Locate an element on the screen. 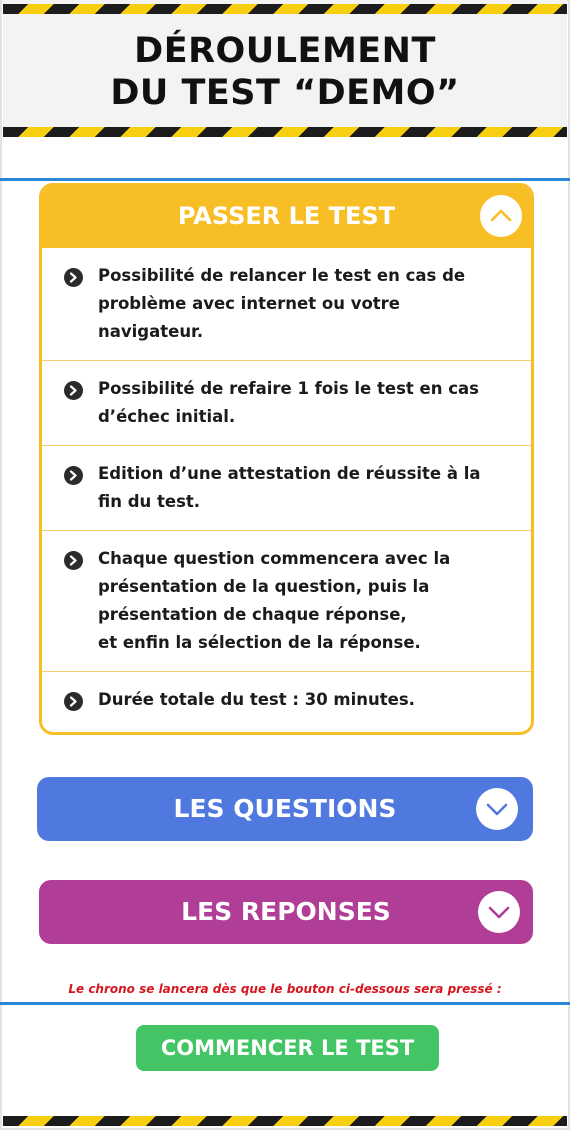 This screenshot has height=1130, width=570. page-title: DÉROULEMENT DU TEST “DEMO” is located at coordinates (285, 72).